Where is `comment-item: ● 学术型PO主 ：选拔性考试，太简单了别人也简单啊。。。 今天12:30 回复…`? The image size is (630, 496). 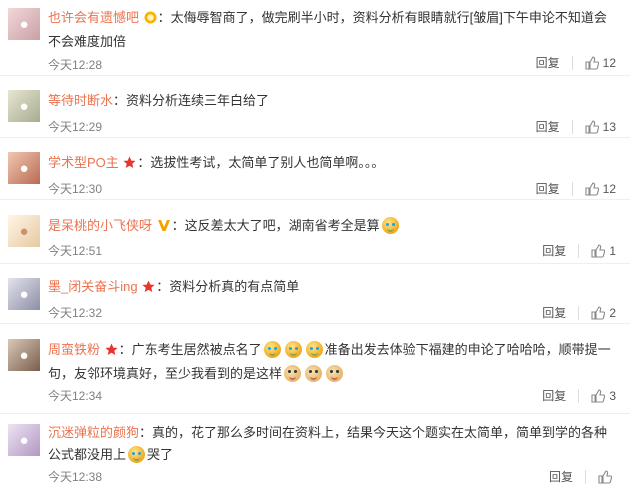
comment-item: ● 学术型PO主 ：选拔性考试，太简单了别人也简单啊。。。 今天12:30 回复… is located at coordinates (315, 169).